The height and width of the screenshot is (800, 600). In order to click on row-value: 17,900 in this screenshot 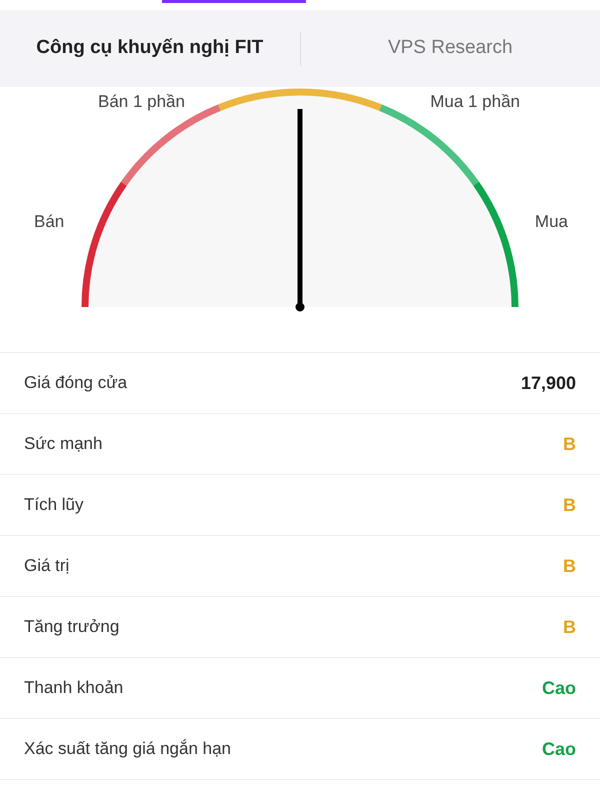, I will do `click(548, 383)`.